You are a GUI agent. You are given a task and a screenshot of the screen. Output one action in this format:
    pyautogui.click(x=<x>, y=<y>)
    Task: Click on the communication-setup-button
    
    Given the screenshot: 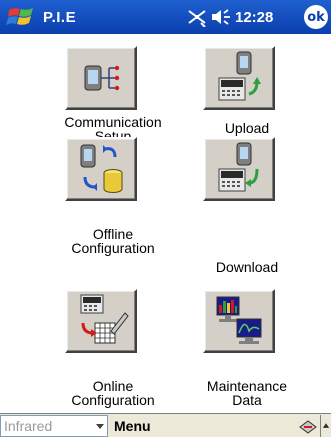 What is the action you would take?
    pyautogui.click(x=101, y=78)
    